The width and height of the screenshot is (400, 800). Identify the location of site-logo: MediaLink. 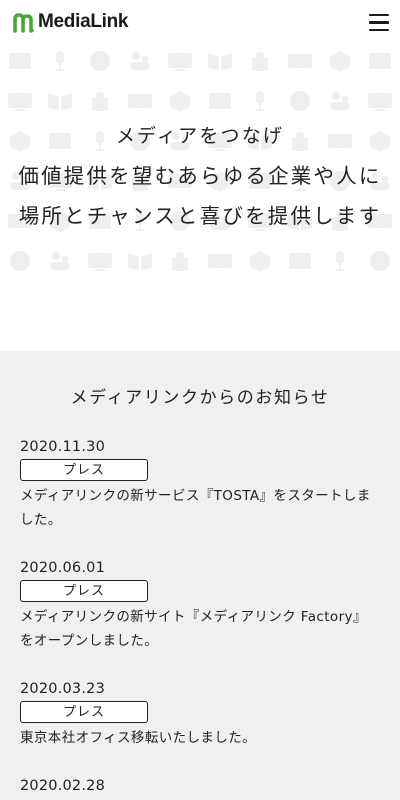
(70, 22).